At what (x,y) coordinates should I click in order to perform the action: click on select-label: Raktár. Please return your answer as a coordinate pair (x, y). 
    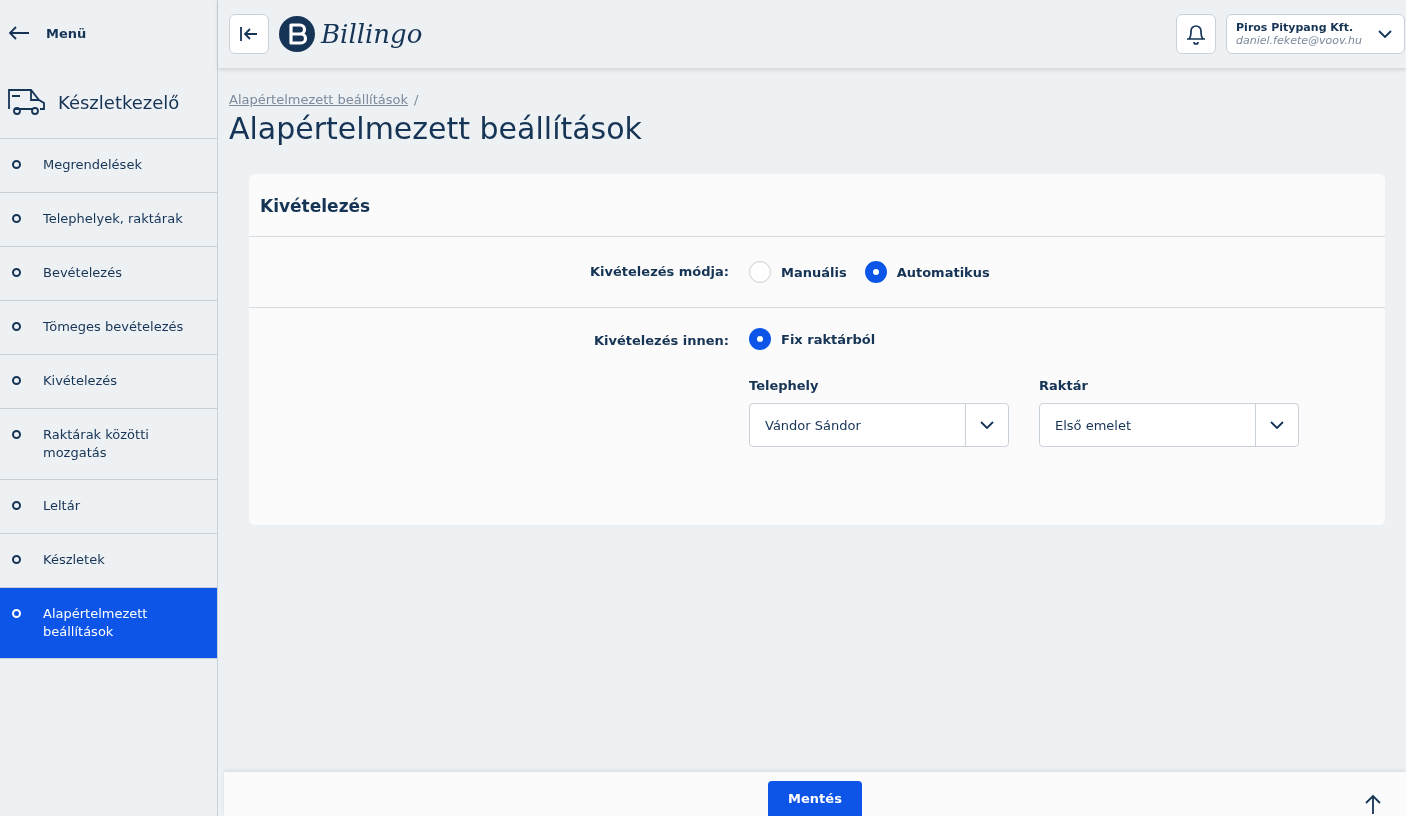
    Looking at the image, I should click on (1064, 385).